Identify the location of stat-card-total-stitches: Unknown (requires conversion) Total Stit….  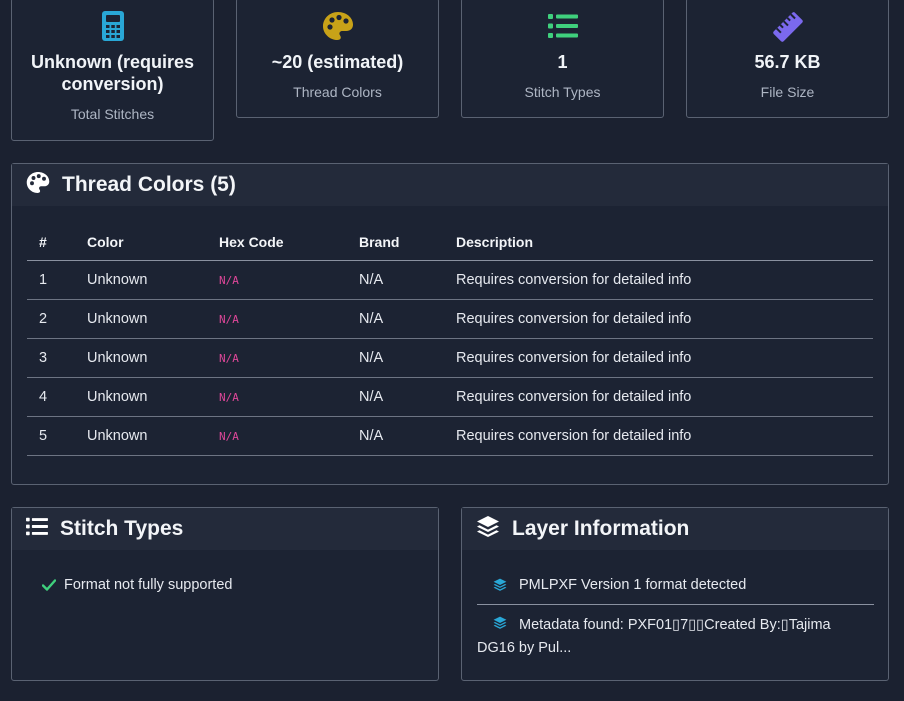
(112, 70).